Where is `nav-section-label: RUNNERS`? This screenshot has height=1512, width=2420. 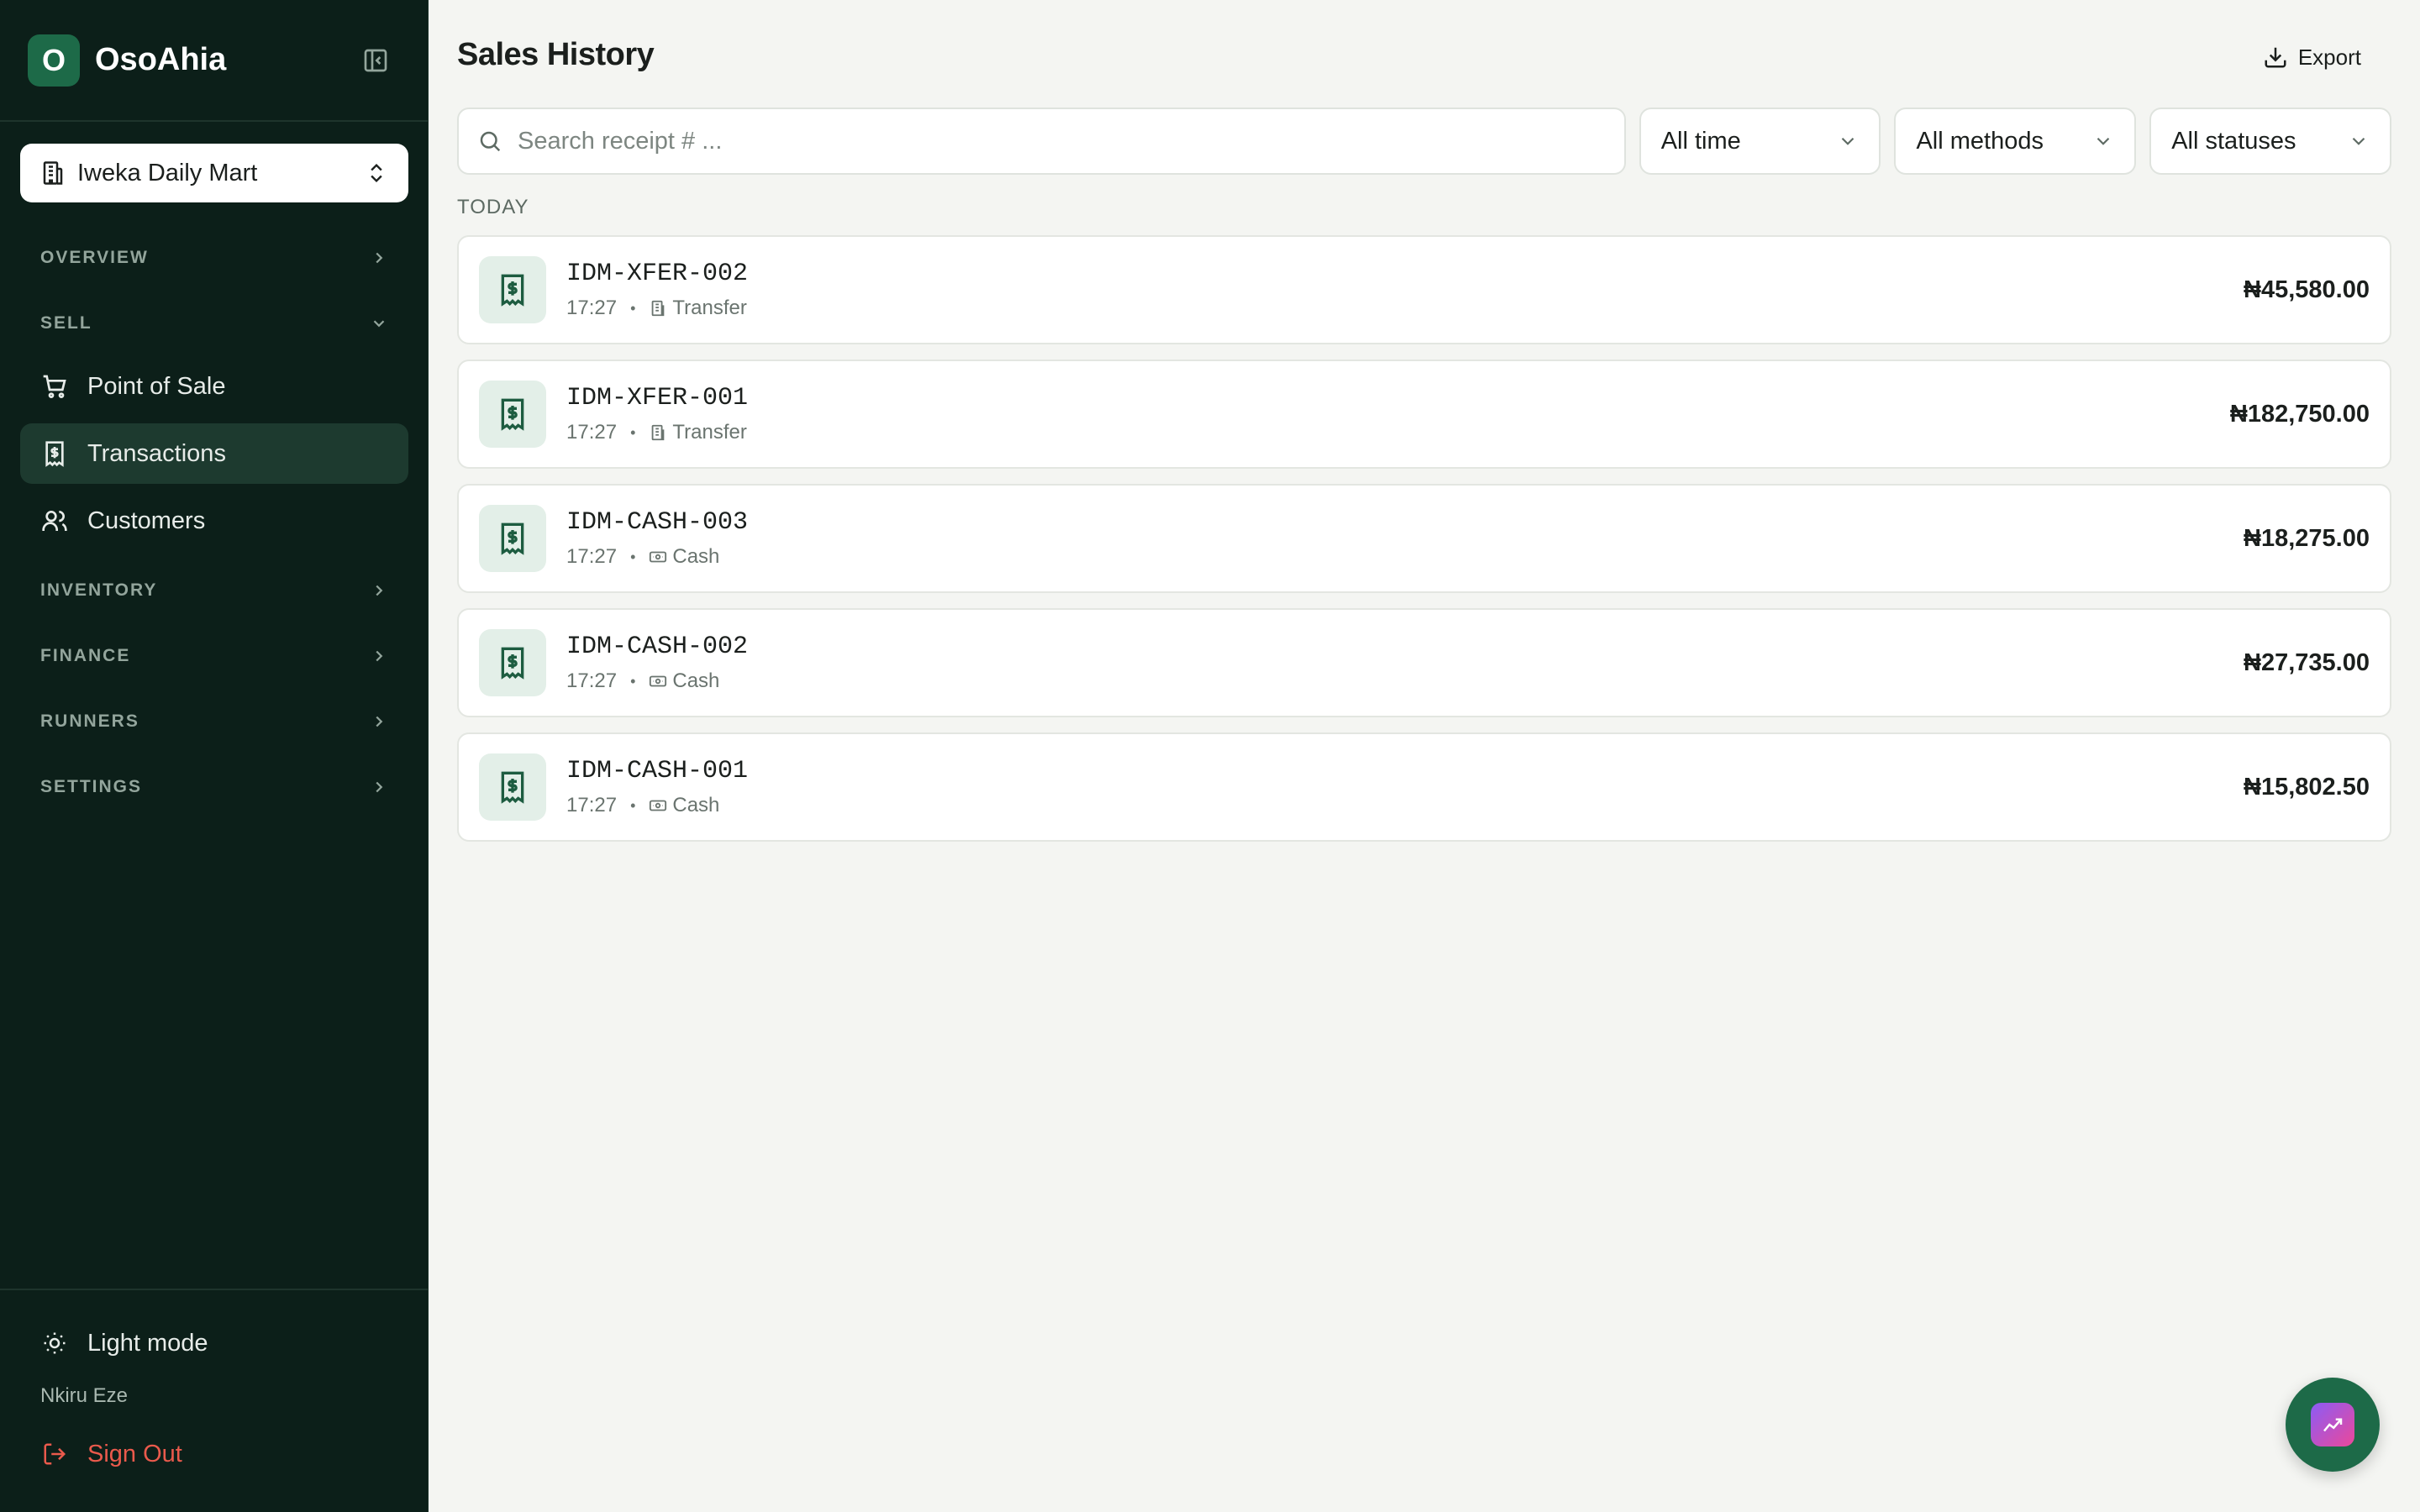
nav-section-label: RUNNERS is located at coordinates (90, 721).